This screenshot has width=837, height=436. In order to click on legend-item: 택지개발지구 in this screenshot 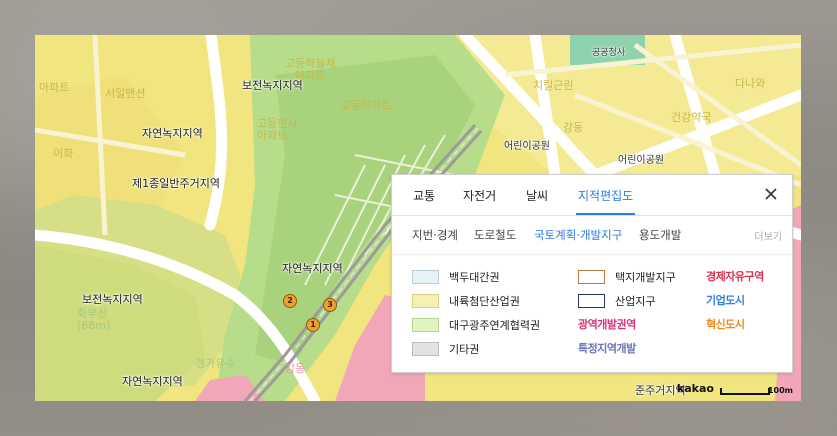, I will do `click(627, 277)`.